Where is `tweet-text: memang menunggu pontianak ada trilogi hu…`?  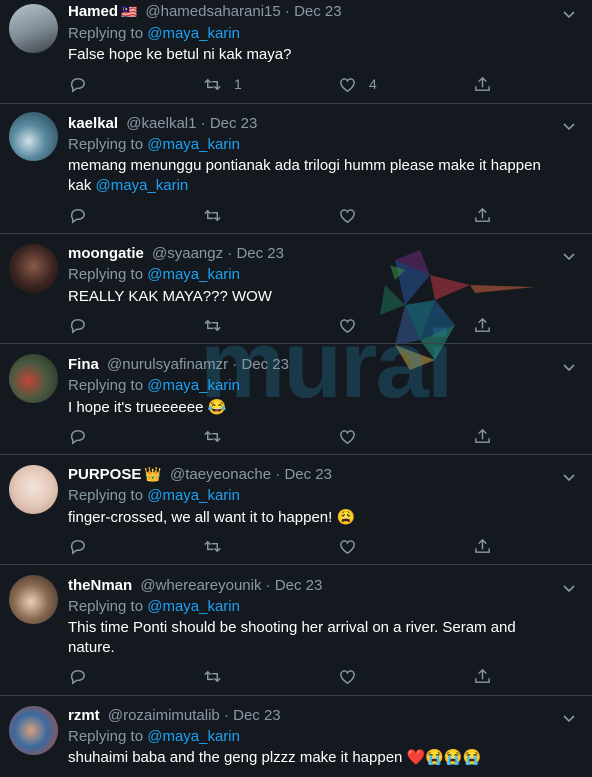 tweet-text: memang menunggu pontianak ada trilogi hu… is located at coordinates (304, 175).